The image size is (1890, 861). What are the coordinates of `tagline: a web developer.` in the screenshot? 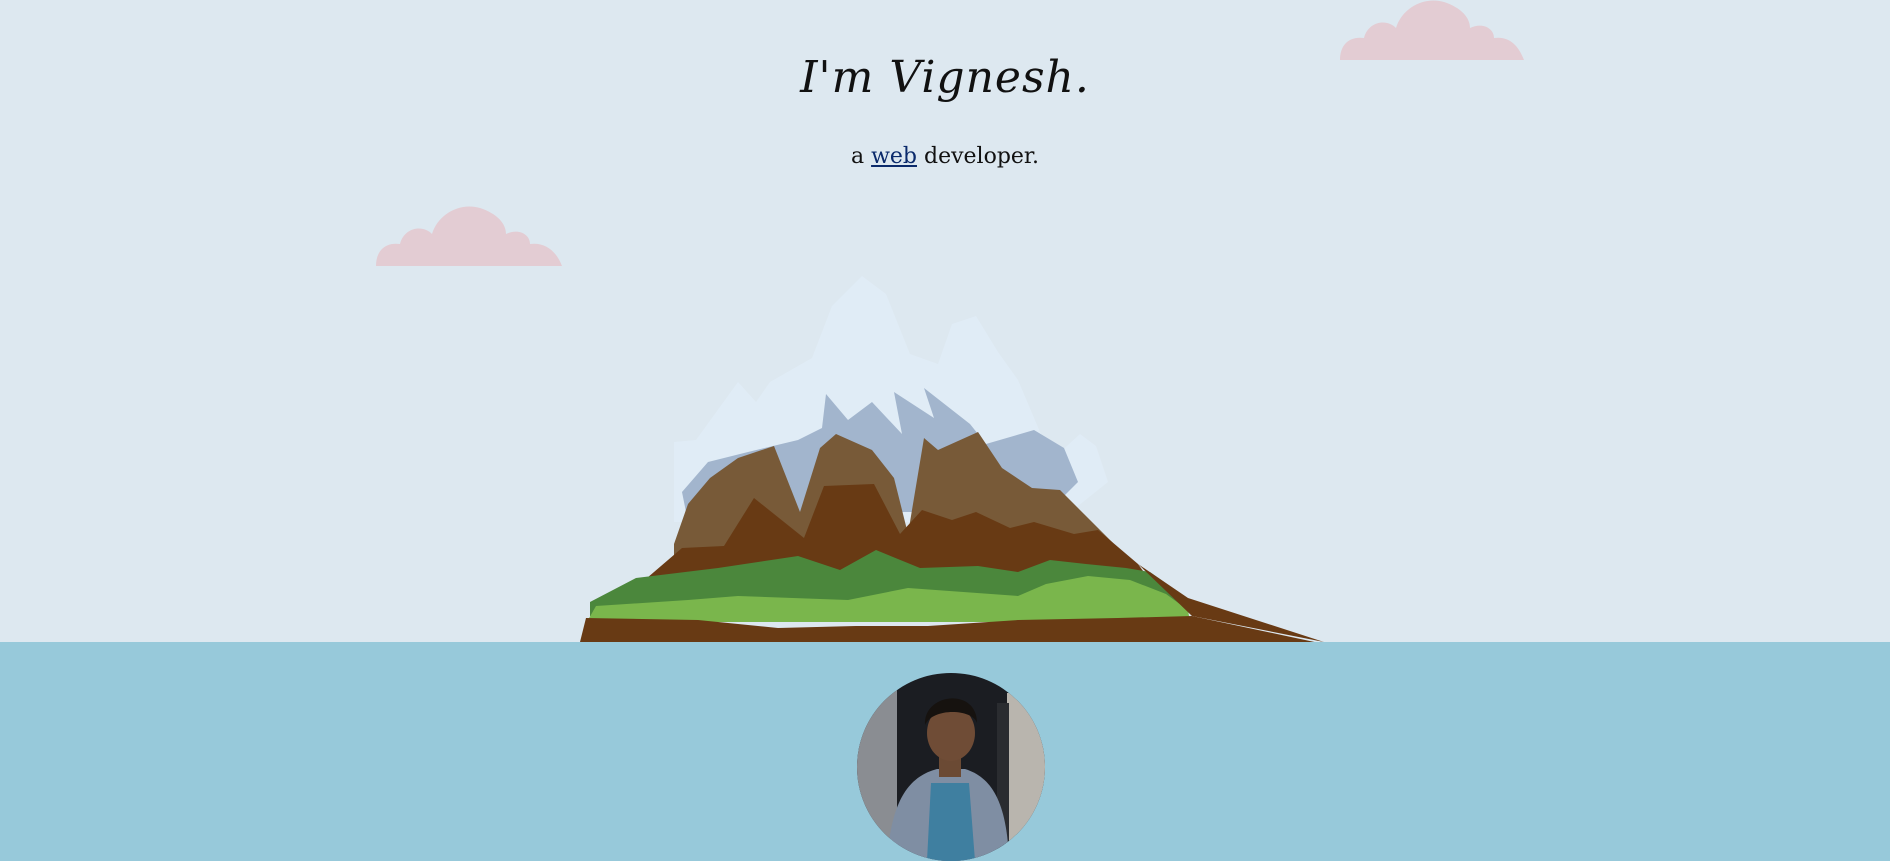 It's located at (945, 156).